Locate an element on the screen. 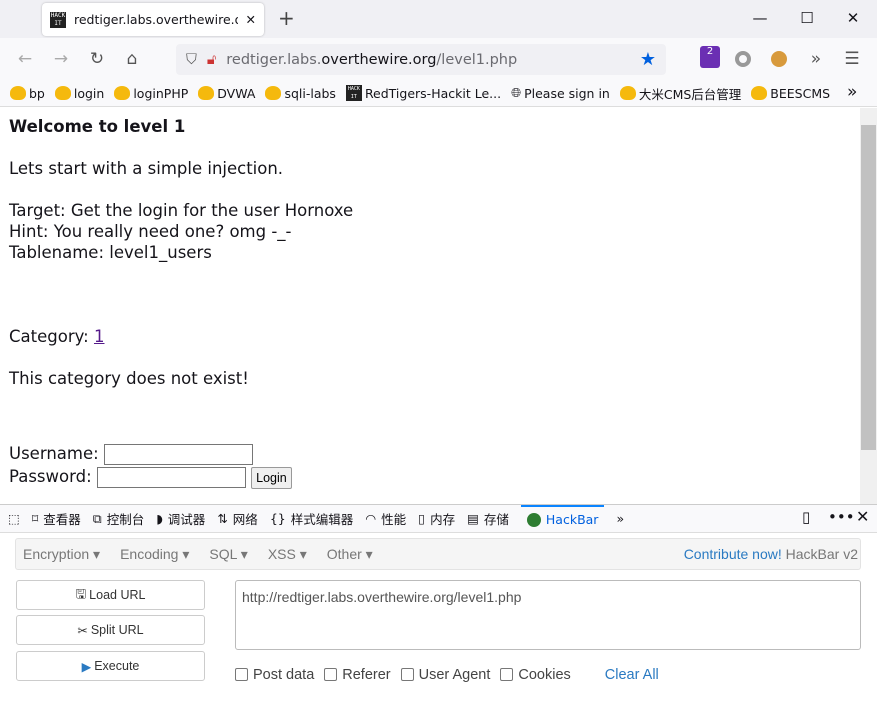 The height and width of the screenshot is (704, 877). username-label: Username: is located at coordinates (54, 453).